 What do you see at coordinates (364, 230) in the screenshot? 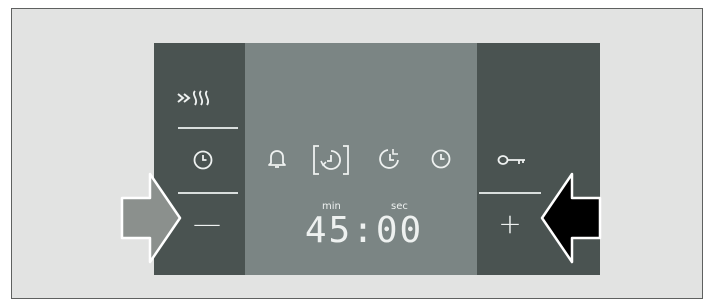
I see `time-readout: 45:00` at bounding box center [364, 230].